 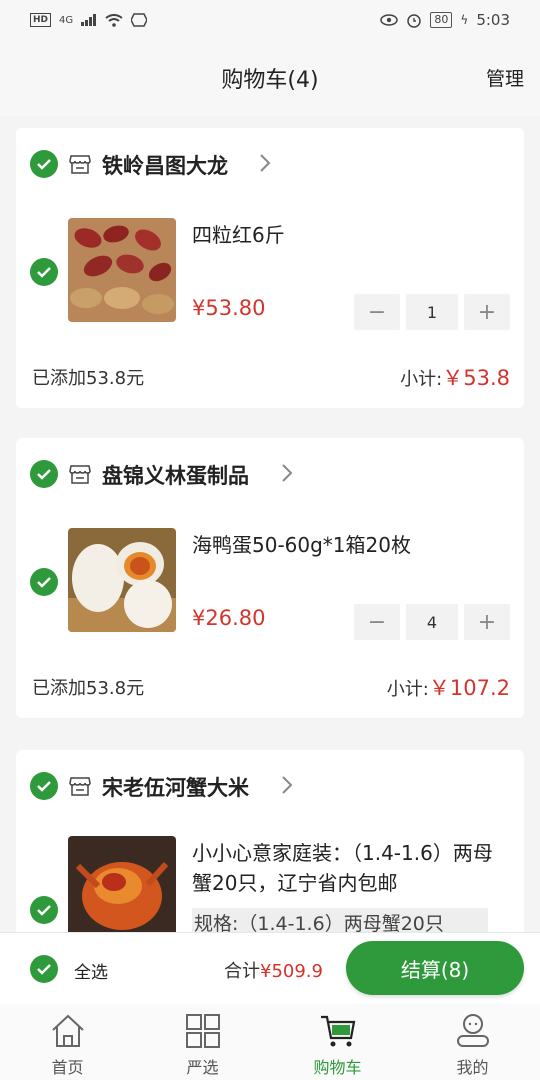 I want to click on network-label: 4G, so click(x=66, y=20).